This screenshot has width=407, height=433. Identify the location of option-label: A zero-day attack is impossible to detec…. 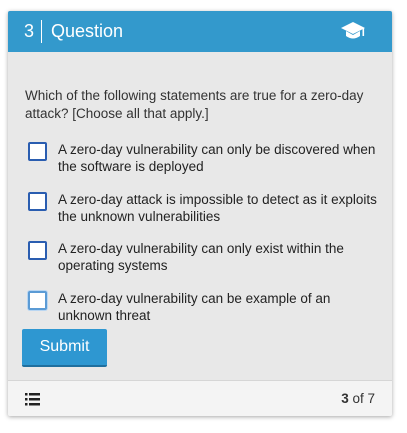
(217, 208).